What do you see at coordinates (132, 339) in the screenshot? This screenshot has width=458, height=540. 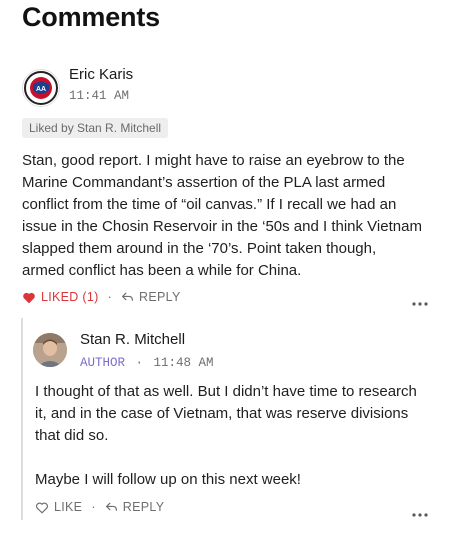 I see `comment-author: Stan R. Mitchell` at bounding box center [132, 339].